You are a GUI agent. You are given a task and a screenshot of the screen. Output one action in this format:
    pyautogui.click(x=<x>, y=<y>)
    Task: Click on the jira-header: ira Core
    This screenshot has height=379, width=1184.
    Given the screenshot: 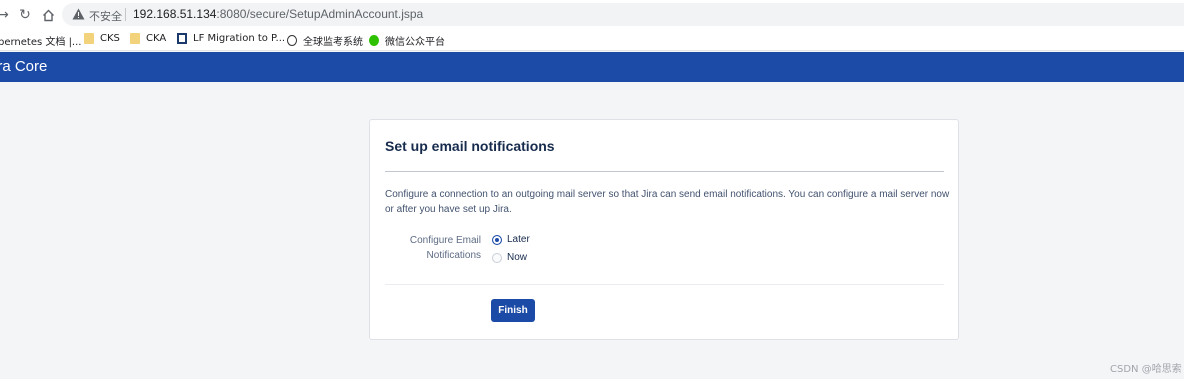 What is the action you would take?
    pyautogui.click(x=592, y=67)
    